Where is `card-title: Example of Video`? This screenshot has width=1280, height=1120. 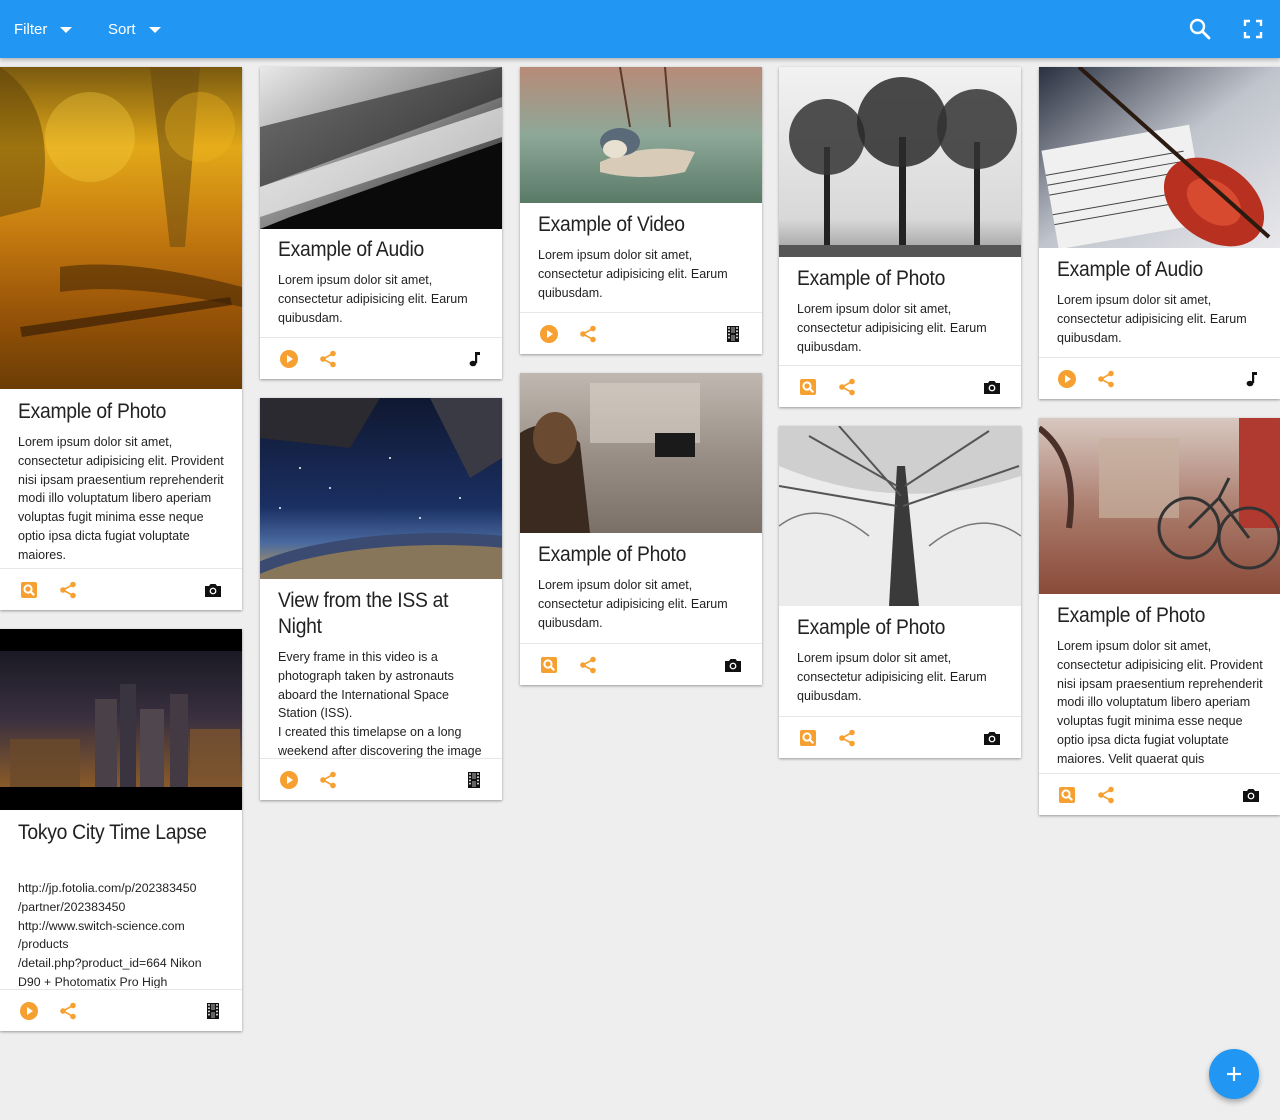
card-title: Example of Video is located at coordinates (611, 224).